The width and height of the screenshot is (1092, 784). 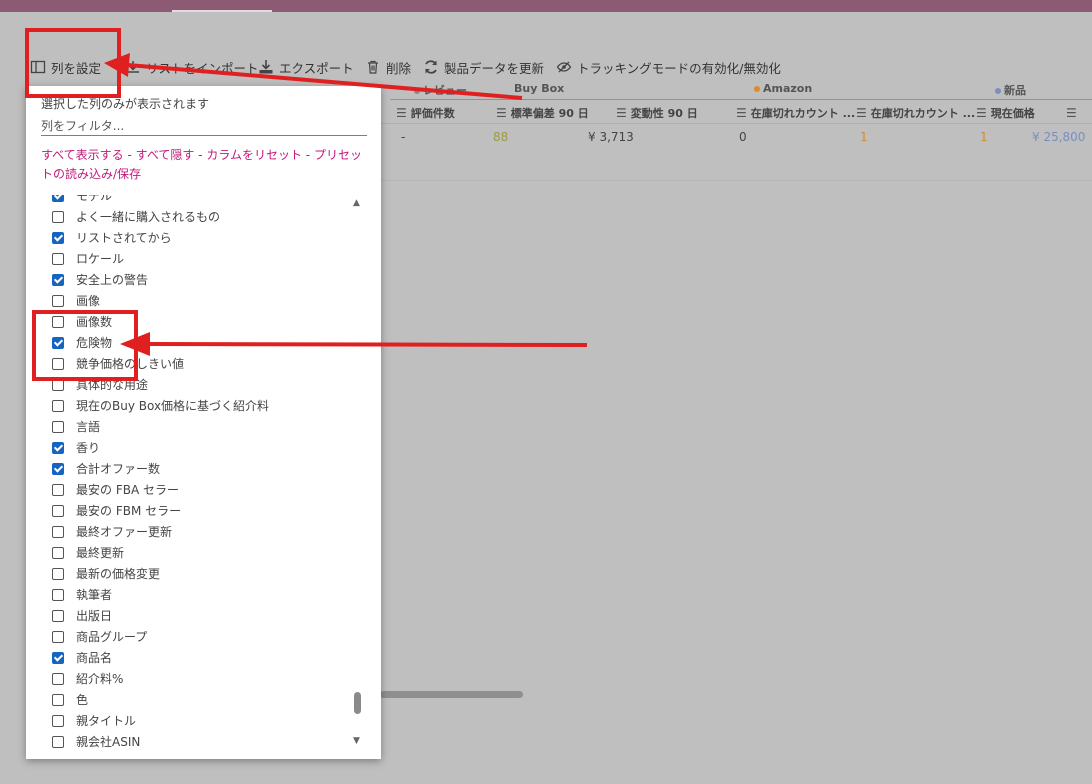 I want to click on annotation-arrowhead-bottom, so click(x=135, y=344).